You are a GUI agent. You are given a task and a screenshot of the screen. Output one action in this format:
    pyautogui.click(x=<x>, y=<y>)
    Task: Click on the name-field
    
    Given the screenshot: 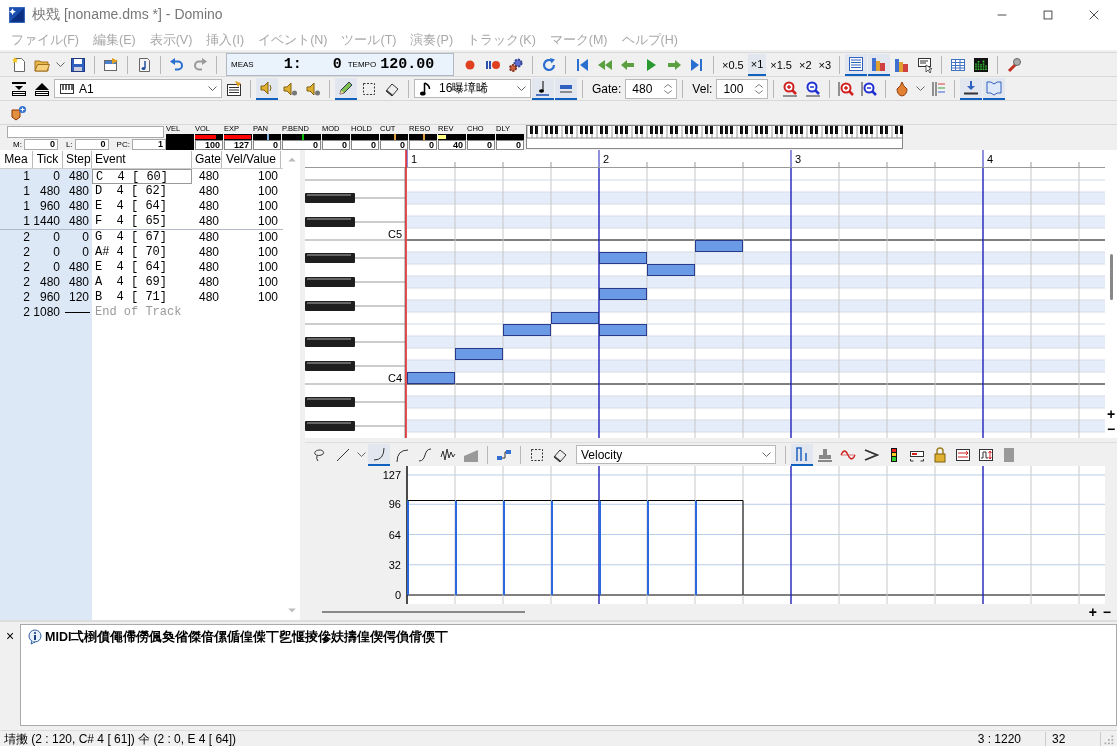 What is the action you would take?
    pyautogui.click(x=85, y=132)
    